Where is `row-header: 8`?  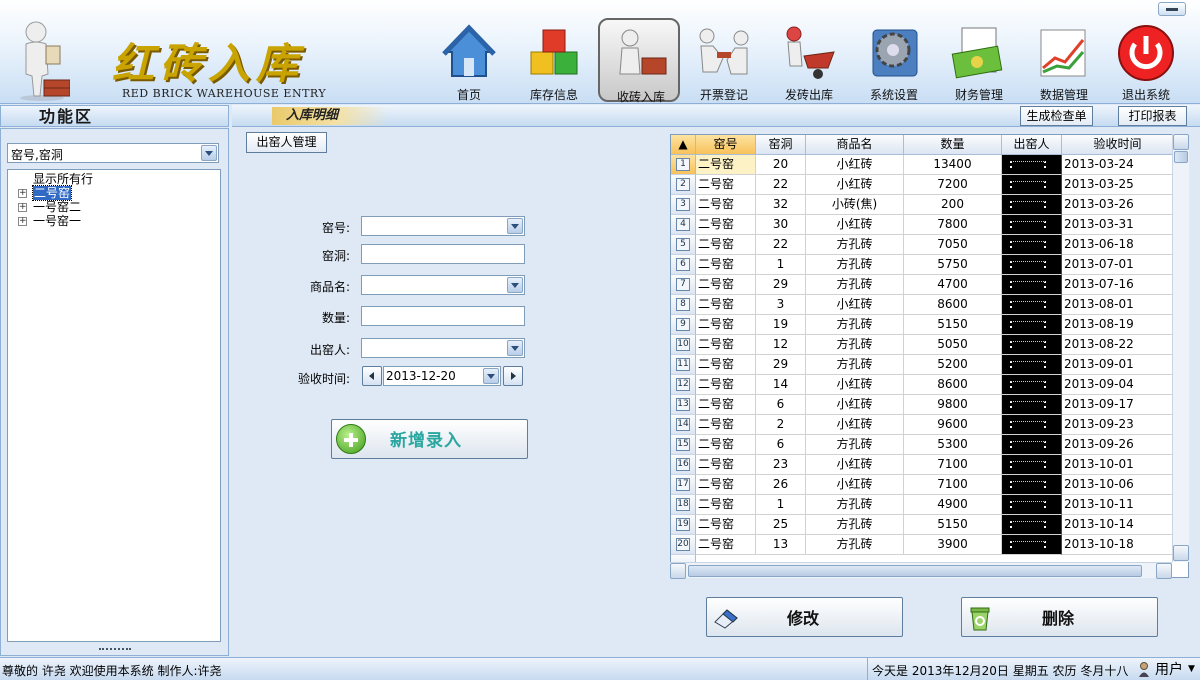
row-header: 8 is located at coordinates (683, 305).